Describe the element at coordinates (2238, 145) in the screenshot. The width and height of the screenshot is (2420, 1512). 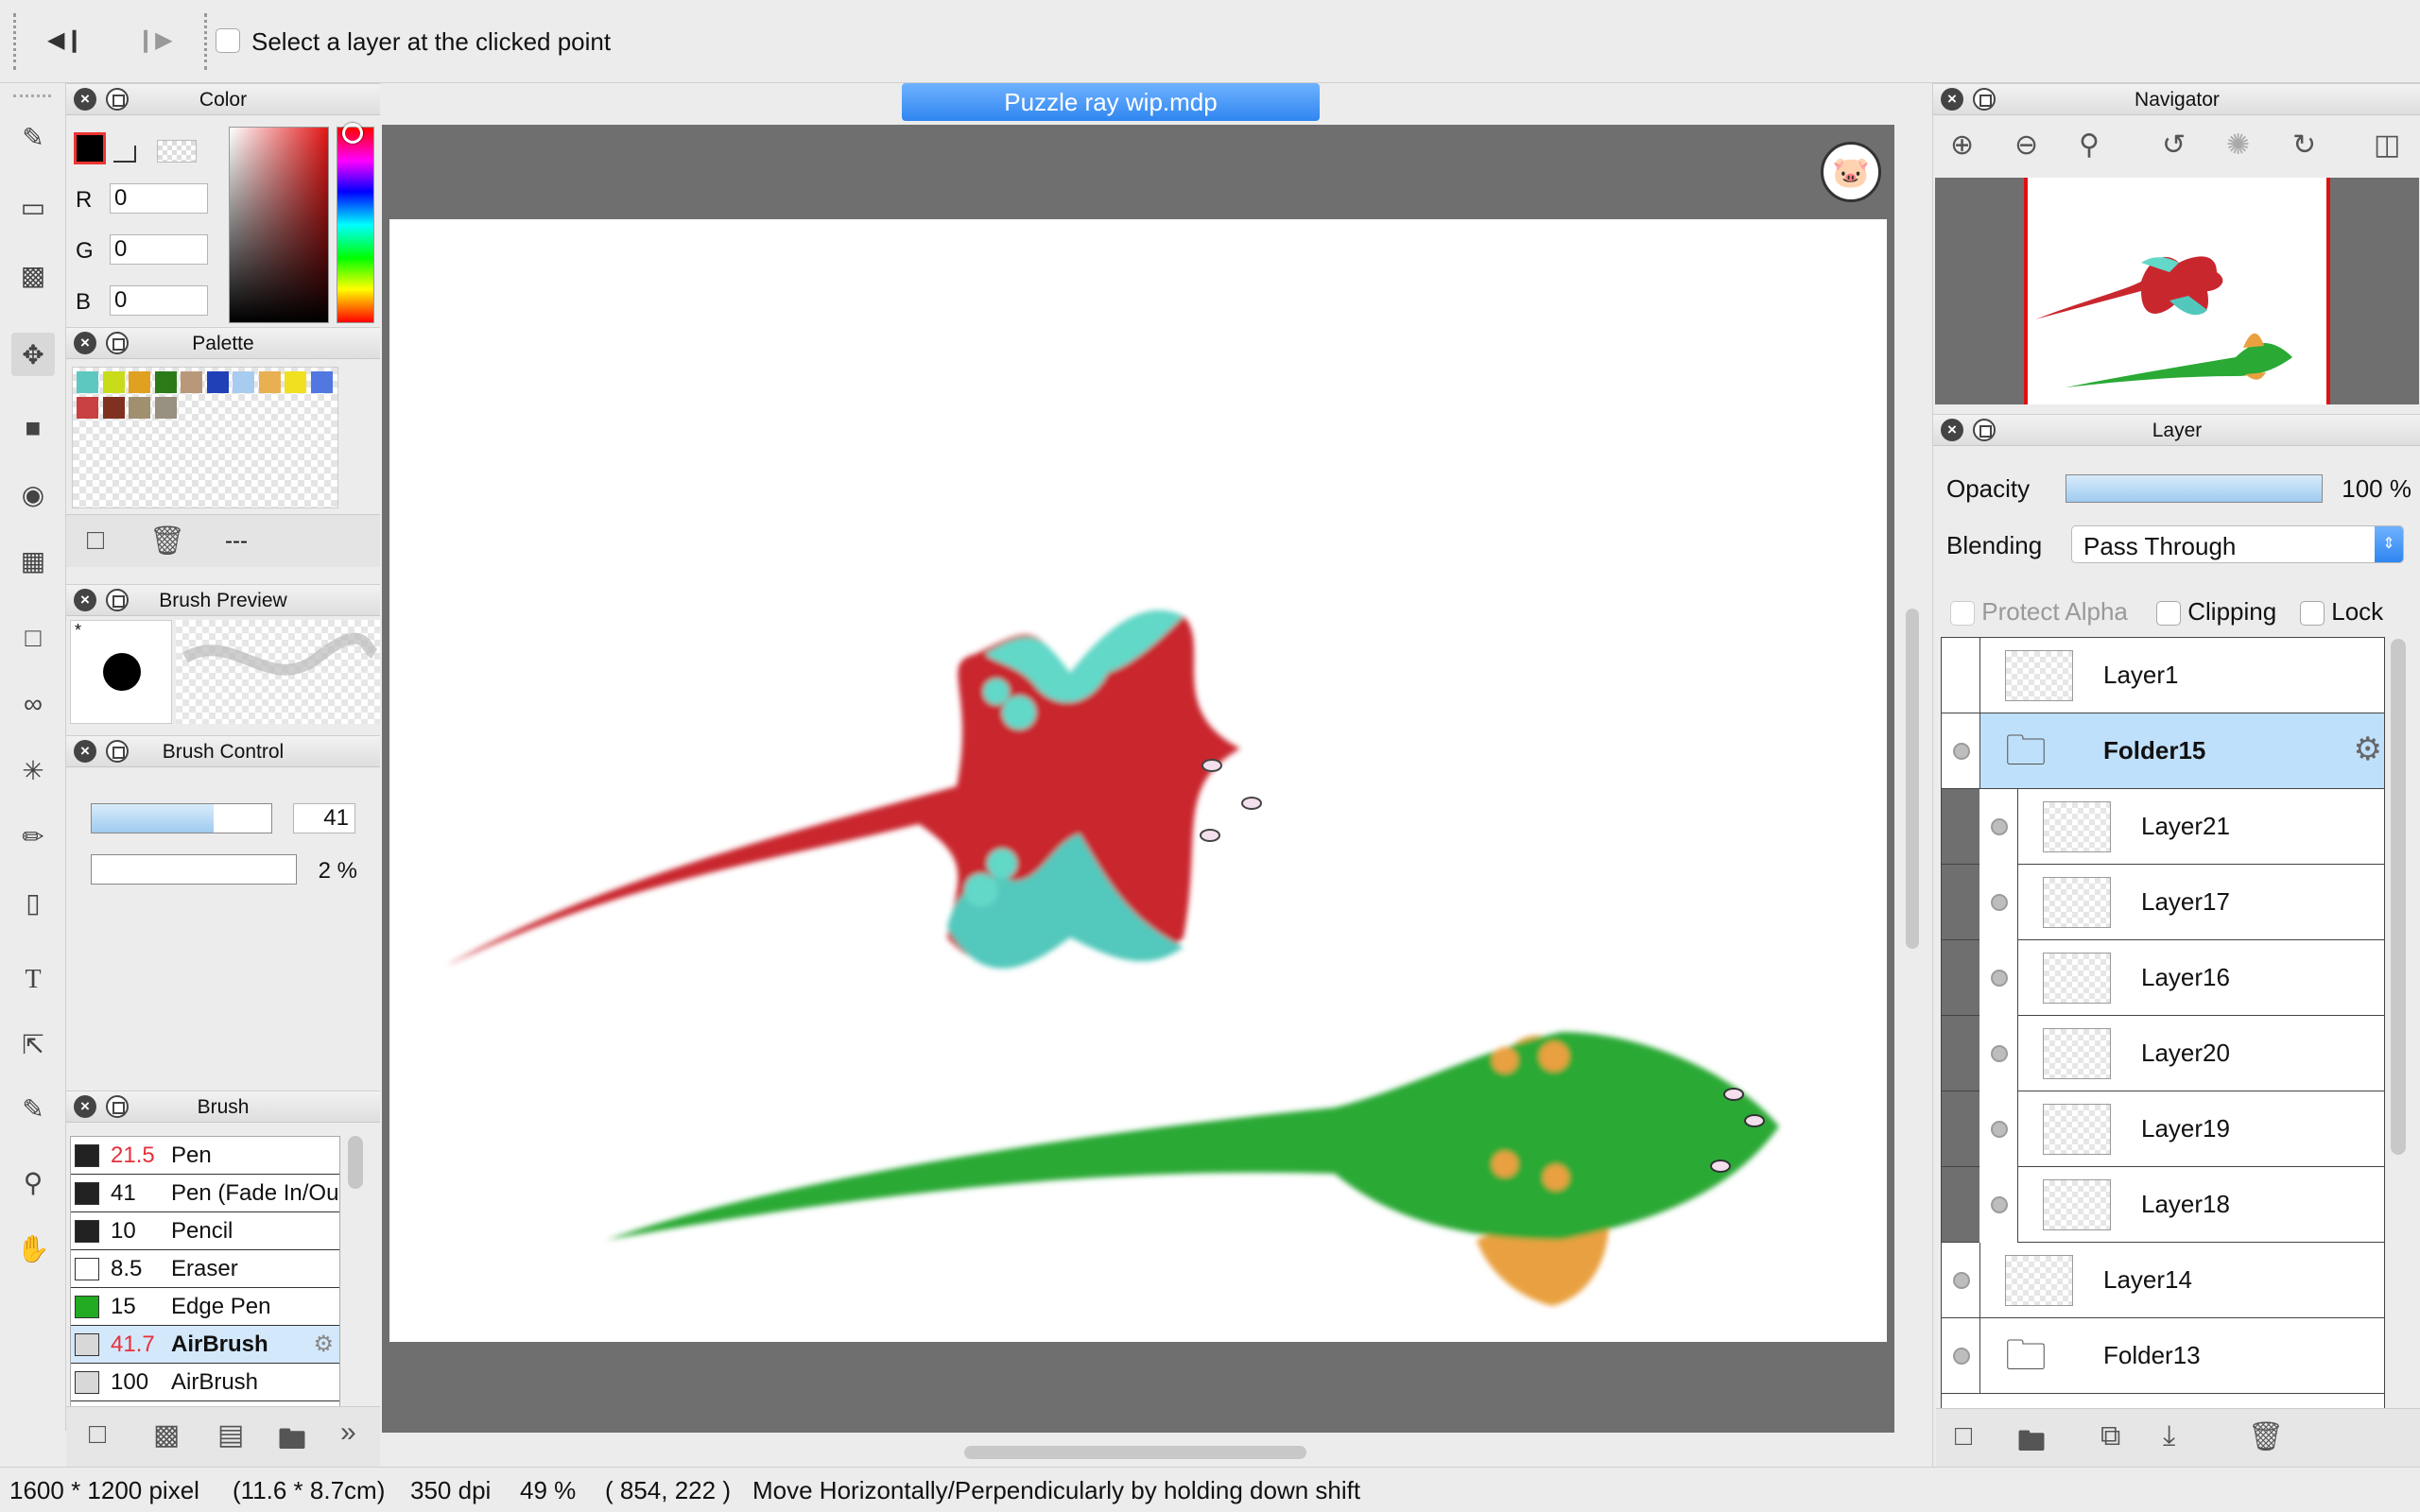
I see `rotate-reset-icon: ✺` at that location.